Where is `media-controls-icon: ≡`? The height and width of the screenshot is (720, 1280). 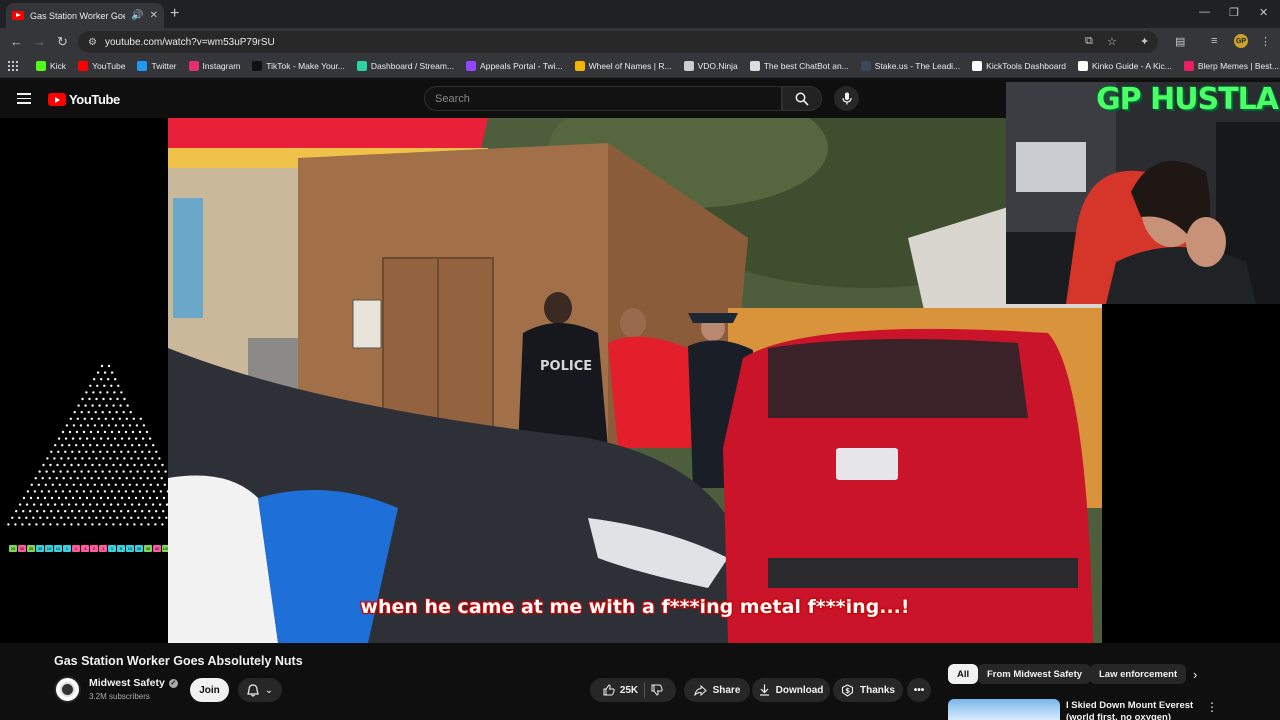 media-controls-icon: ≡ is located at coordinates (1214, 41).